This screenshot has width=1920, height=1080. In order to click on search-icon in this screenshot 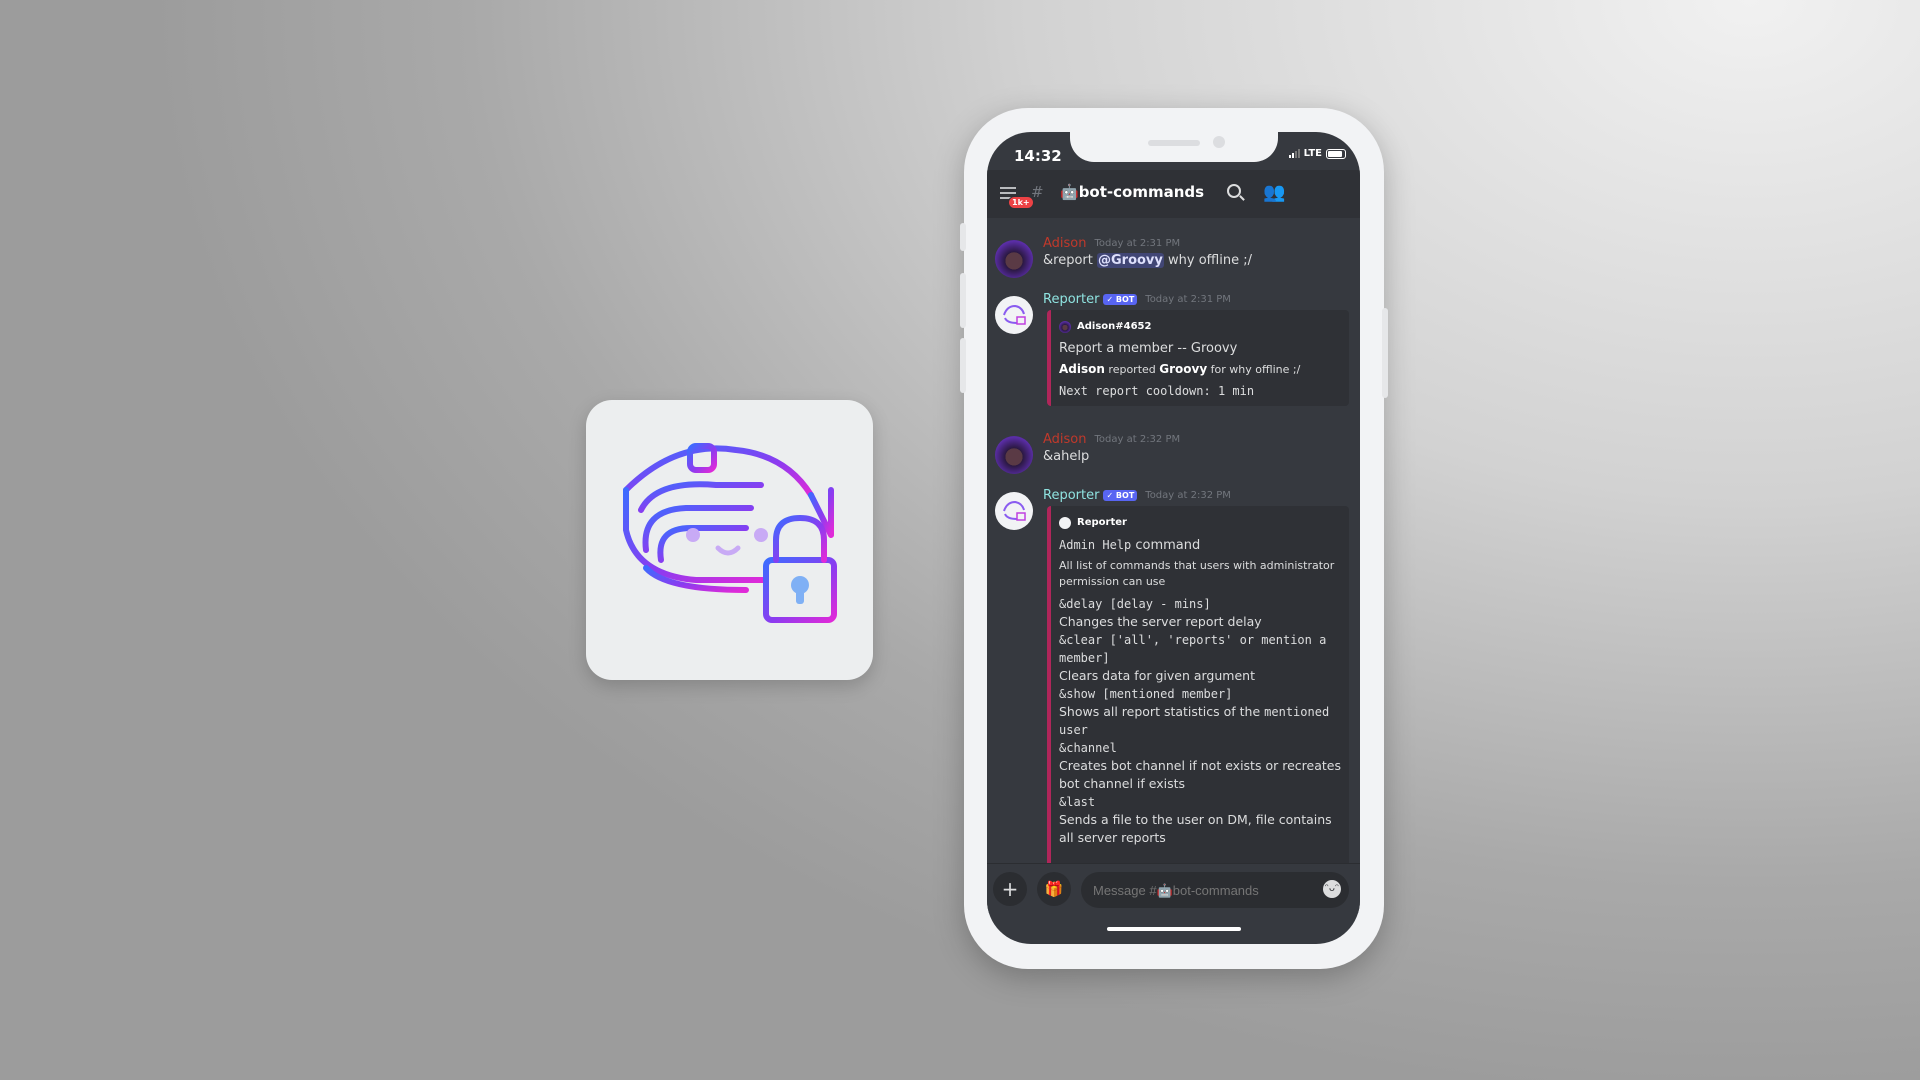, I will do `click(1236, 192)`.